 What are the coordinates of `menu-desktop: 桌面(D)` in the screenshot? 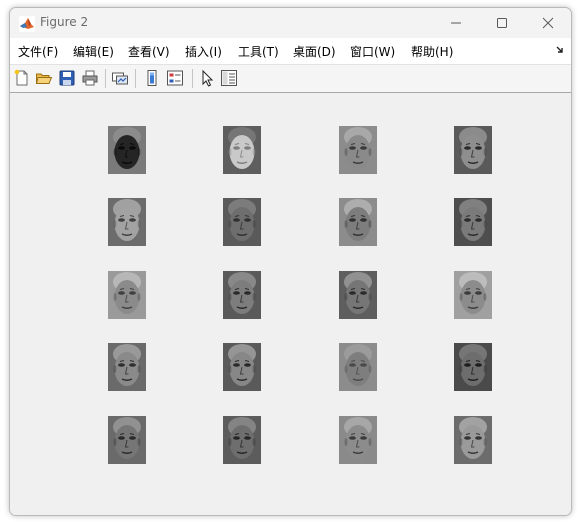 It's located at (314, 51).